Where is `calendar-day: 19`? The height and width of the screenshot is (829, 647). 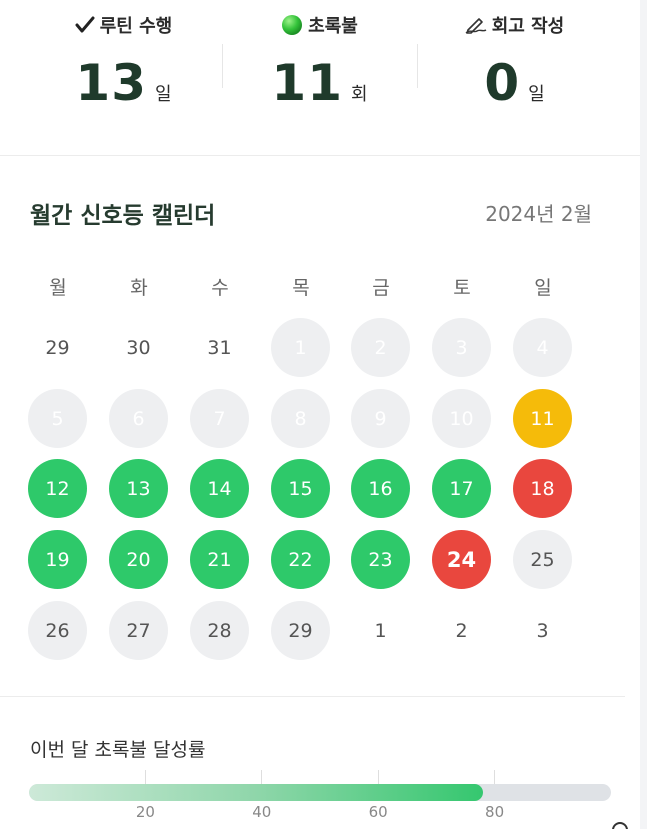
calendar-day: 19 is located at coordinates (57, 559).